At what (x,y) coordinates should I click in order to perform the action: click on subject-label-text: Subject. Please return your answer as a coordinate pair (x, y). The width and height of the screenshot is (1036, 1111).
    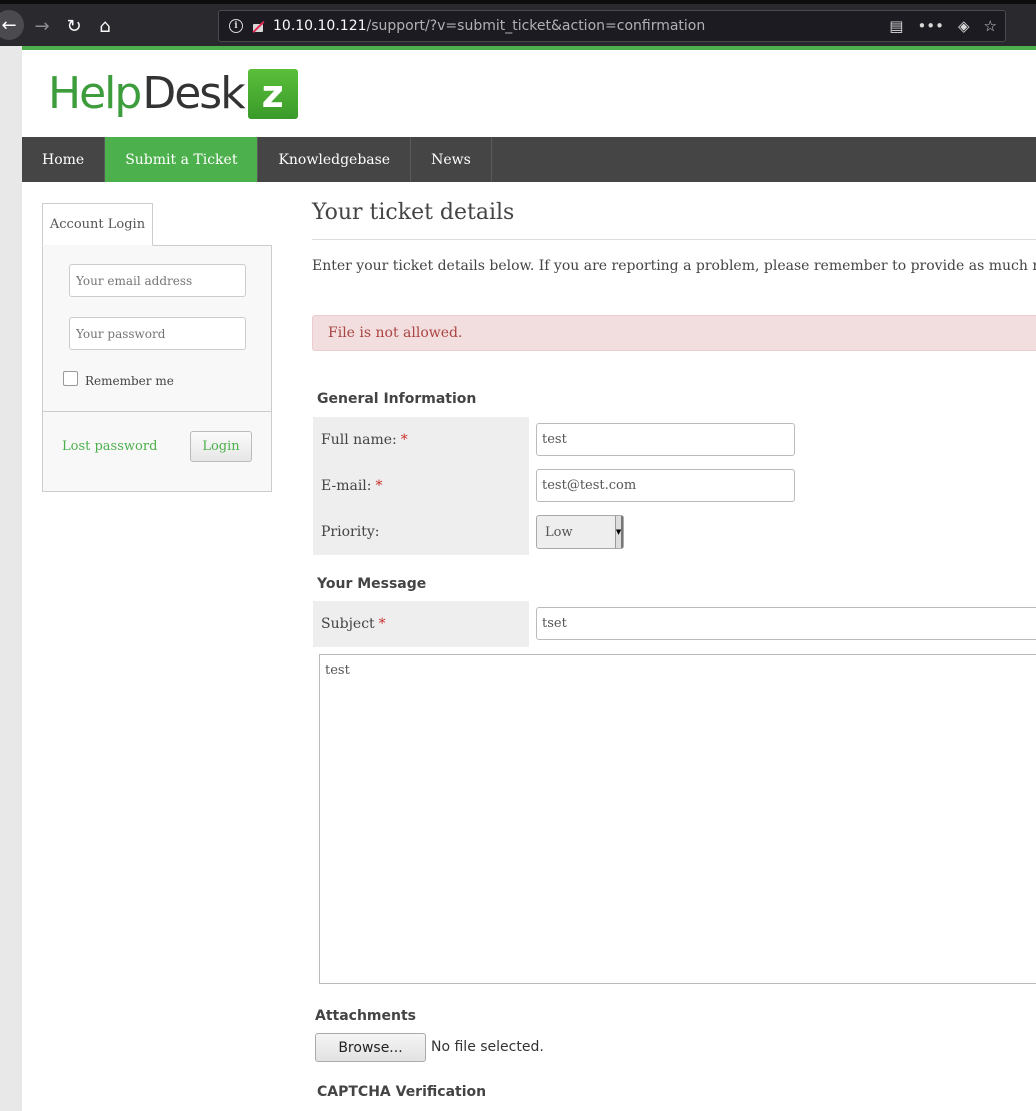
    Looking at the image, I should click on (348, 624).